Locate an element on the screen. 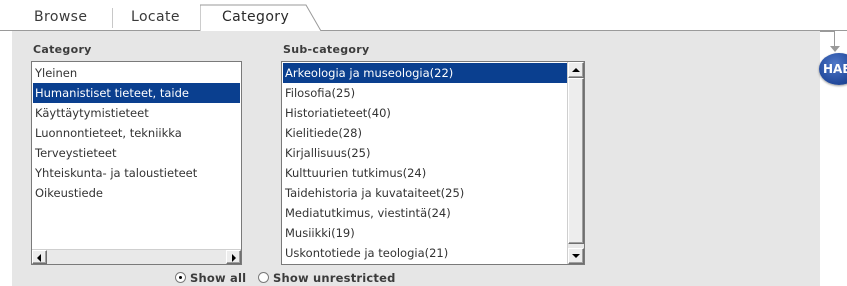  scroll-down-button is located at coordinates (576, 256).